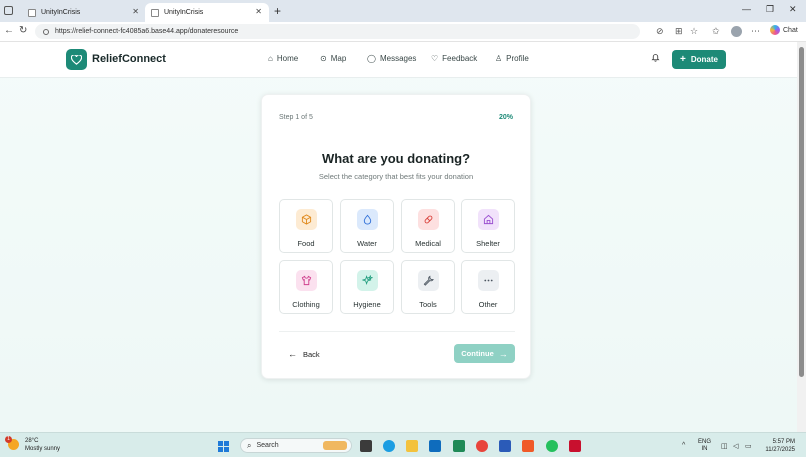 The height and width of the screenshot is (457, 806). What do you see at coordinates (323, 58) in the screenshot?
I see `map-pin-icon: ⊙` at bounding box center [323, 58].